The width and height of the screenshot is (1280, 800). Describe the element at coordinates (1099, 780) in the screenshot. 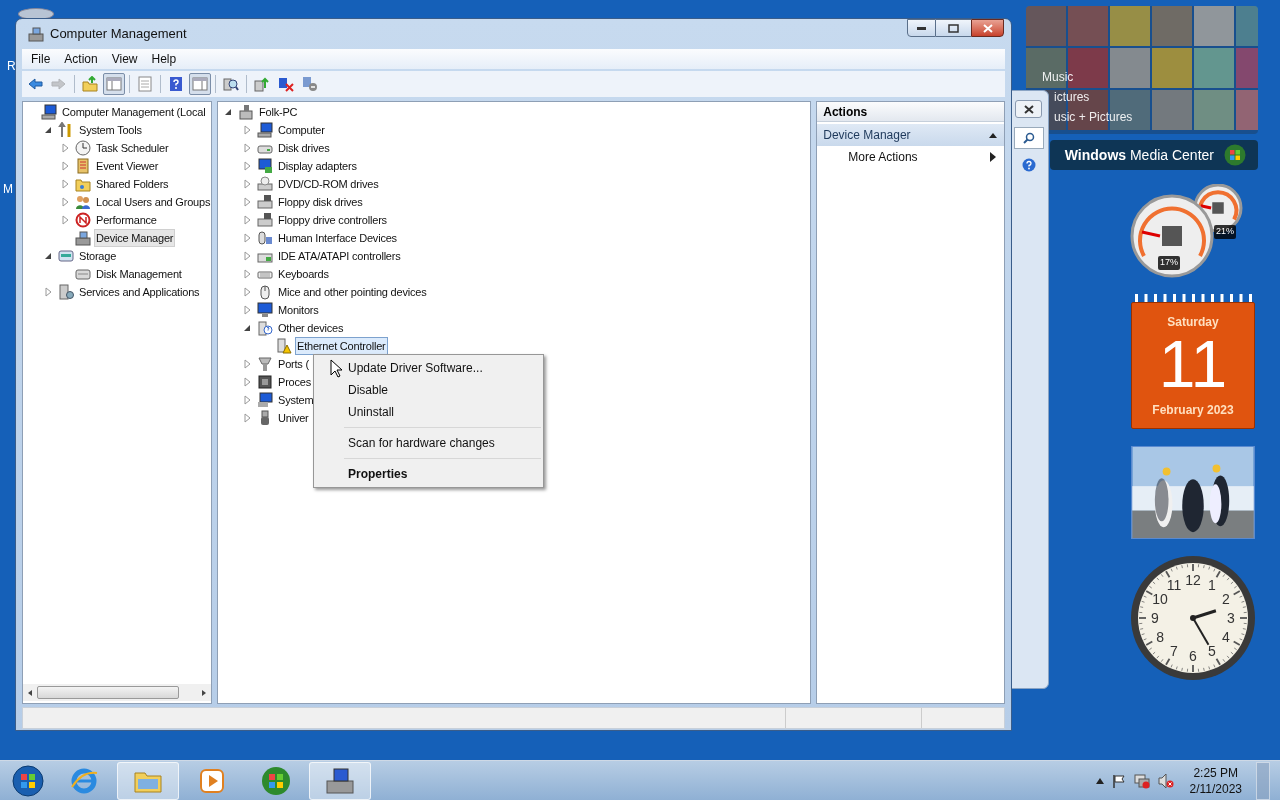

I see `show-hidden-icons-icon` at that location.